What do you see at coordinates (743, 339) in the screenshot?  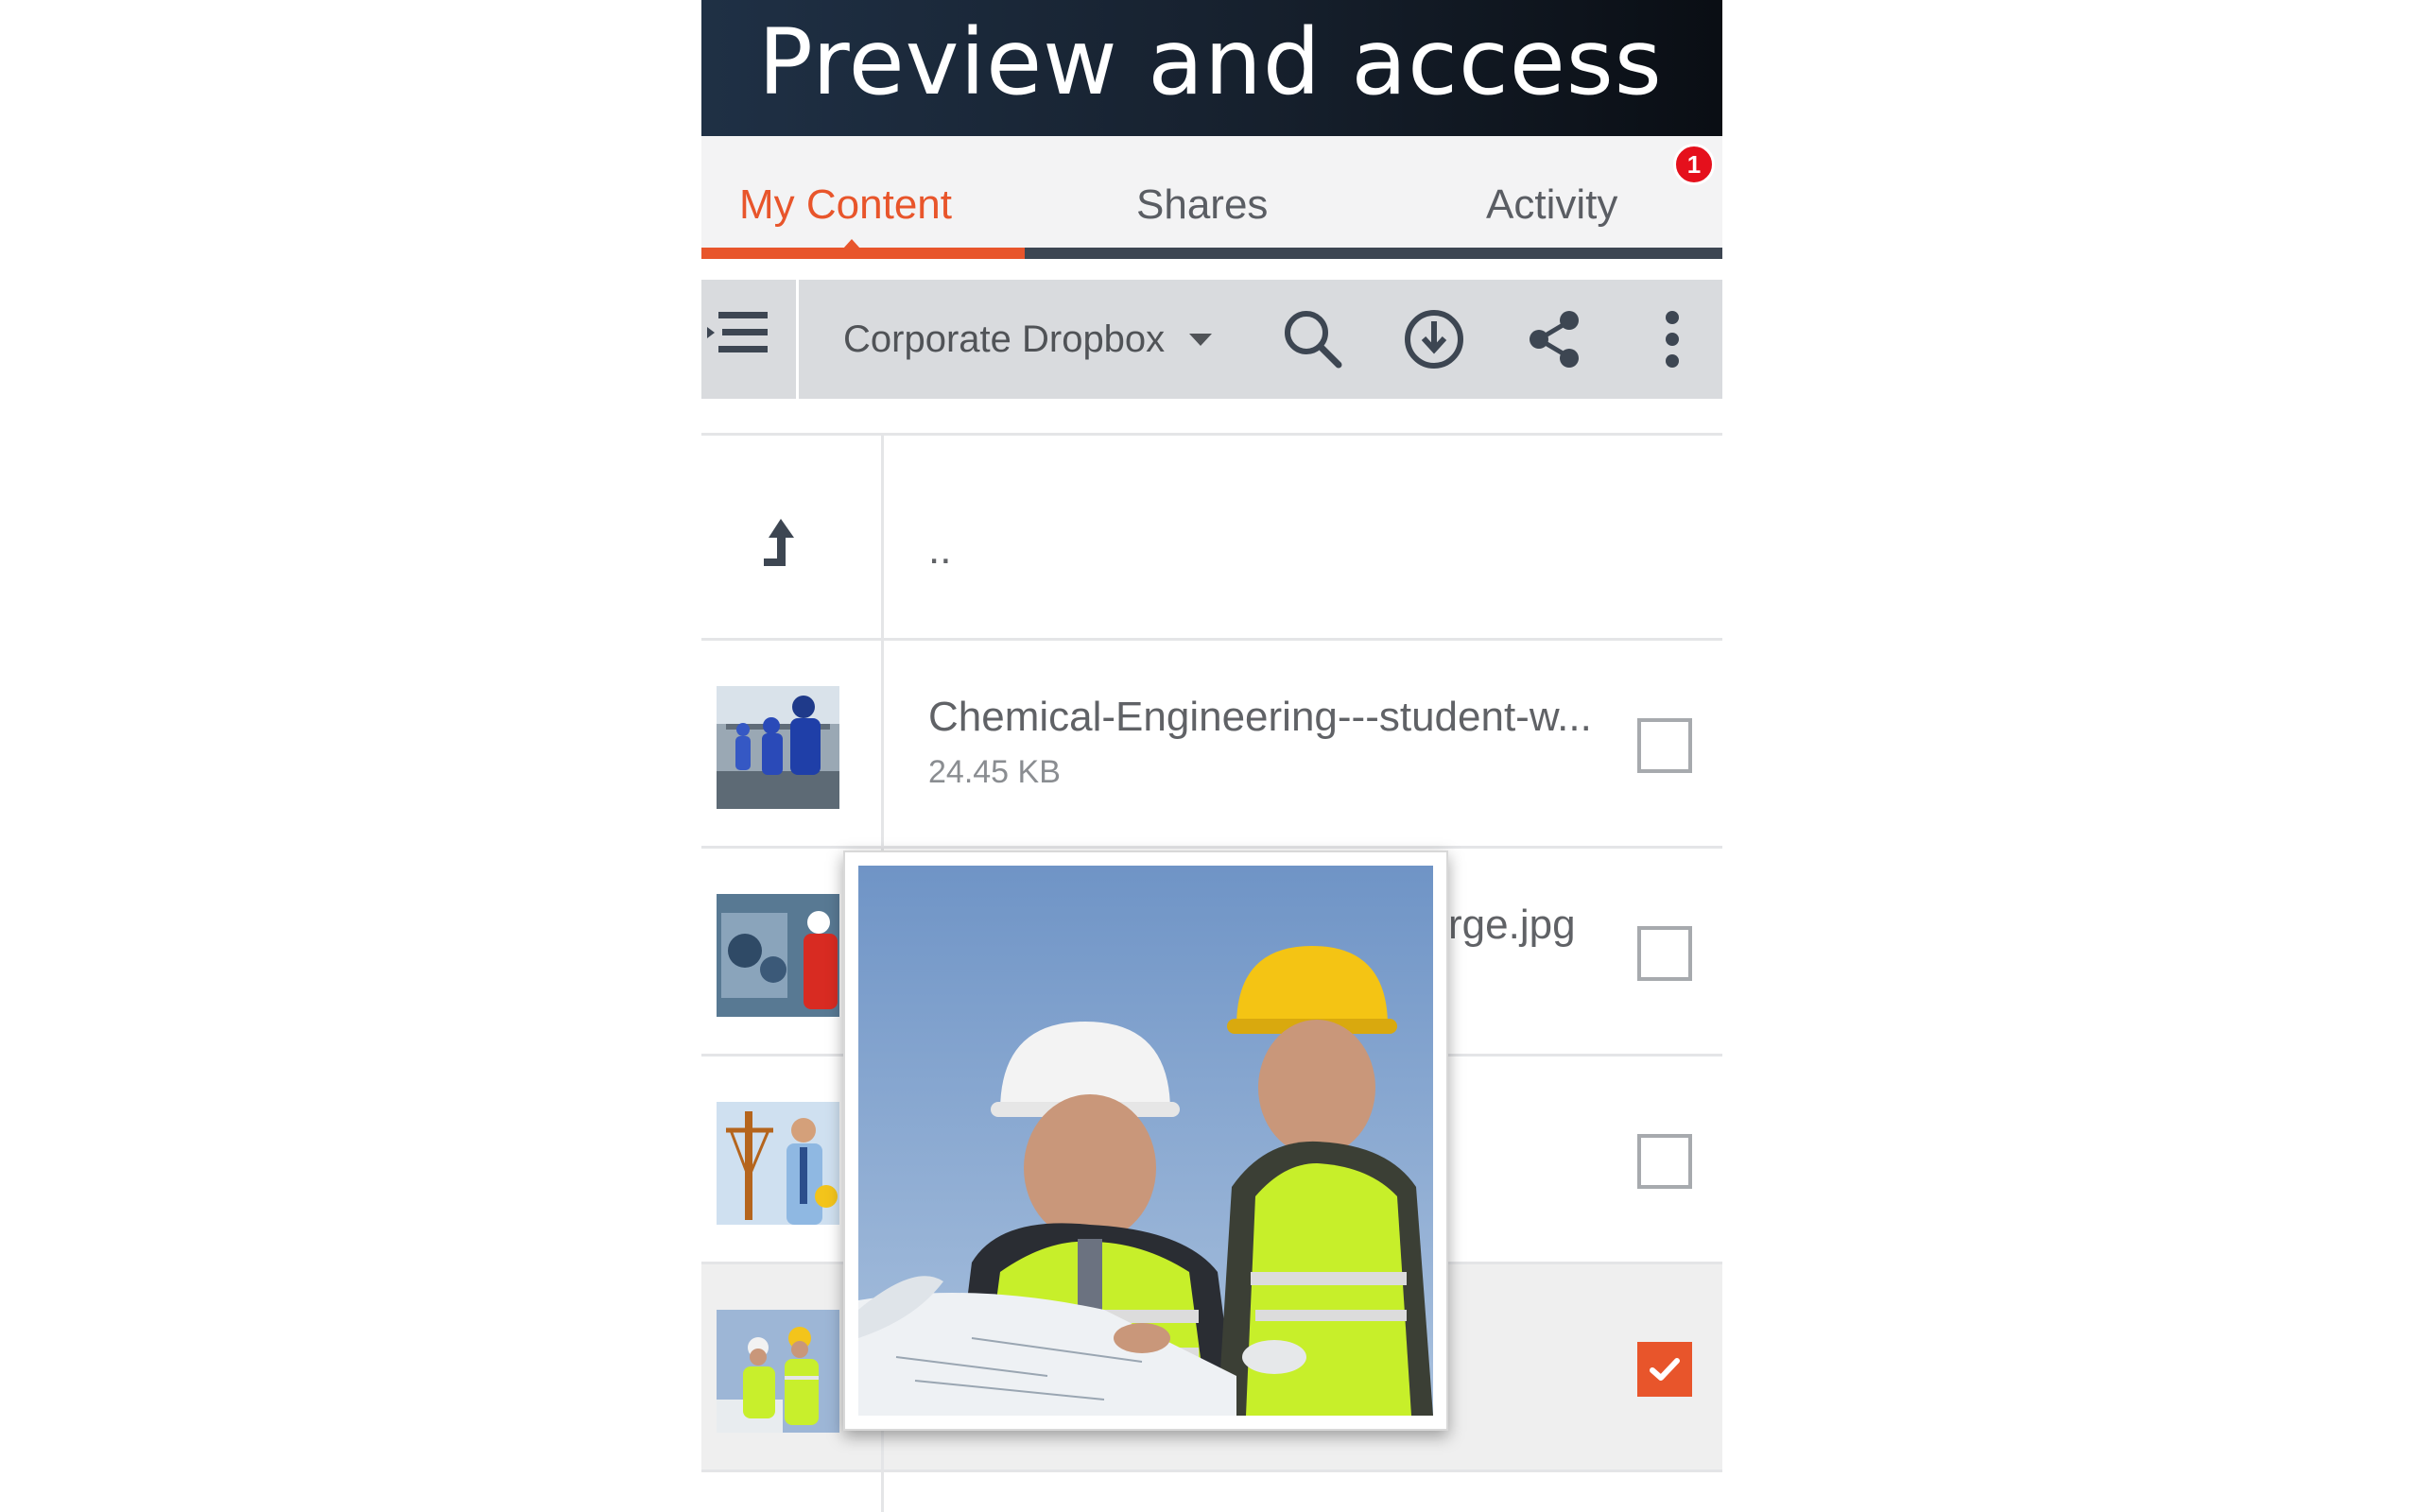 I see `menu-indent-icon` at bounding box center [743, 339].